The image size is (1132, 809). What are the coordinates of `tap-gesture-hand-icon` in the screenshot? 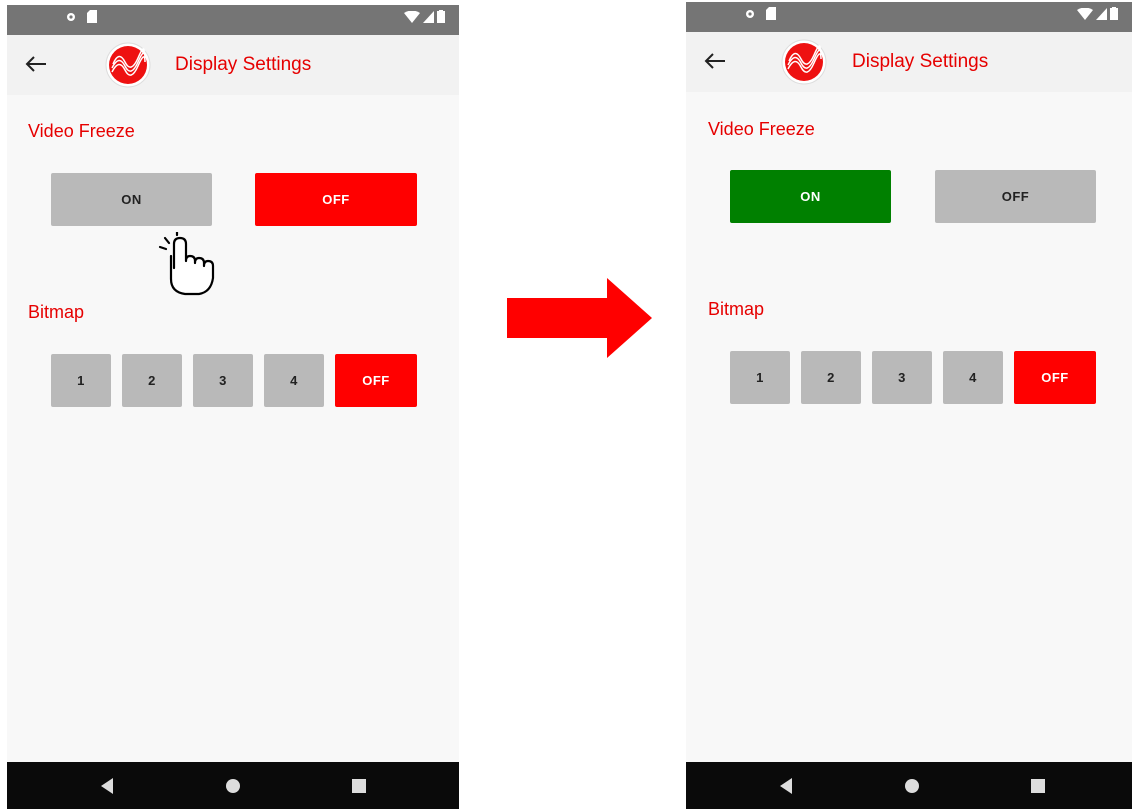 It's located at (186, 264).